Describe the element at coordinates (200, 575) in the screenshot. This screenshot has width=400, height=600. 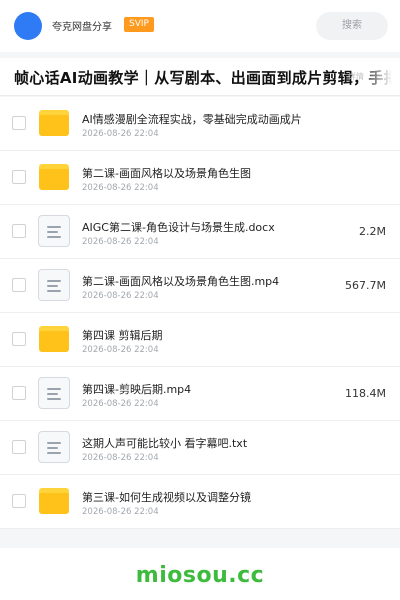
I see `watermark: miosou.cc` at that location.